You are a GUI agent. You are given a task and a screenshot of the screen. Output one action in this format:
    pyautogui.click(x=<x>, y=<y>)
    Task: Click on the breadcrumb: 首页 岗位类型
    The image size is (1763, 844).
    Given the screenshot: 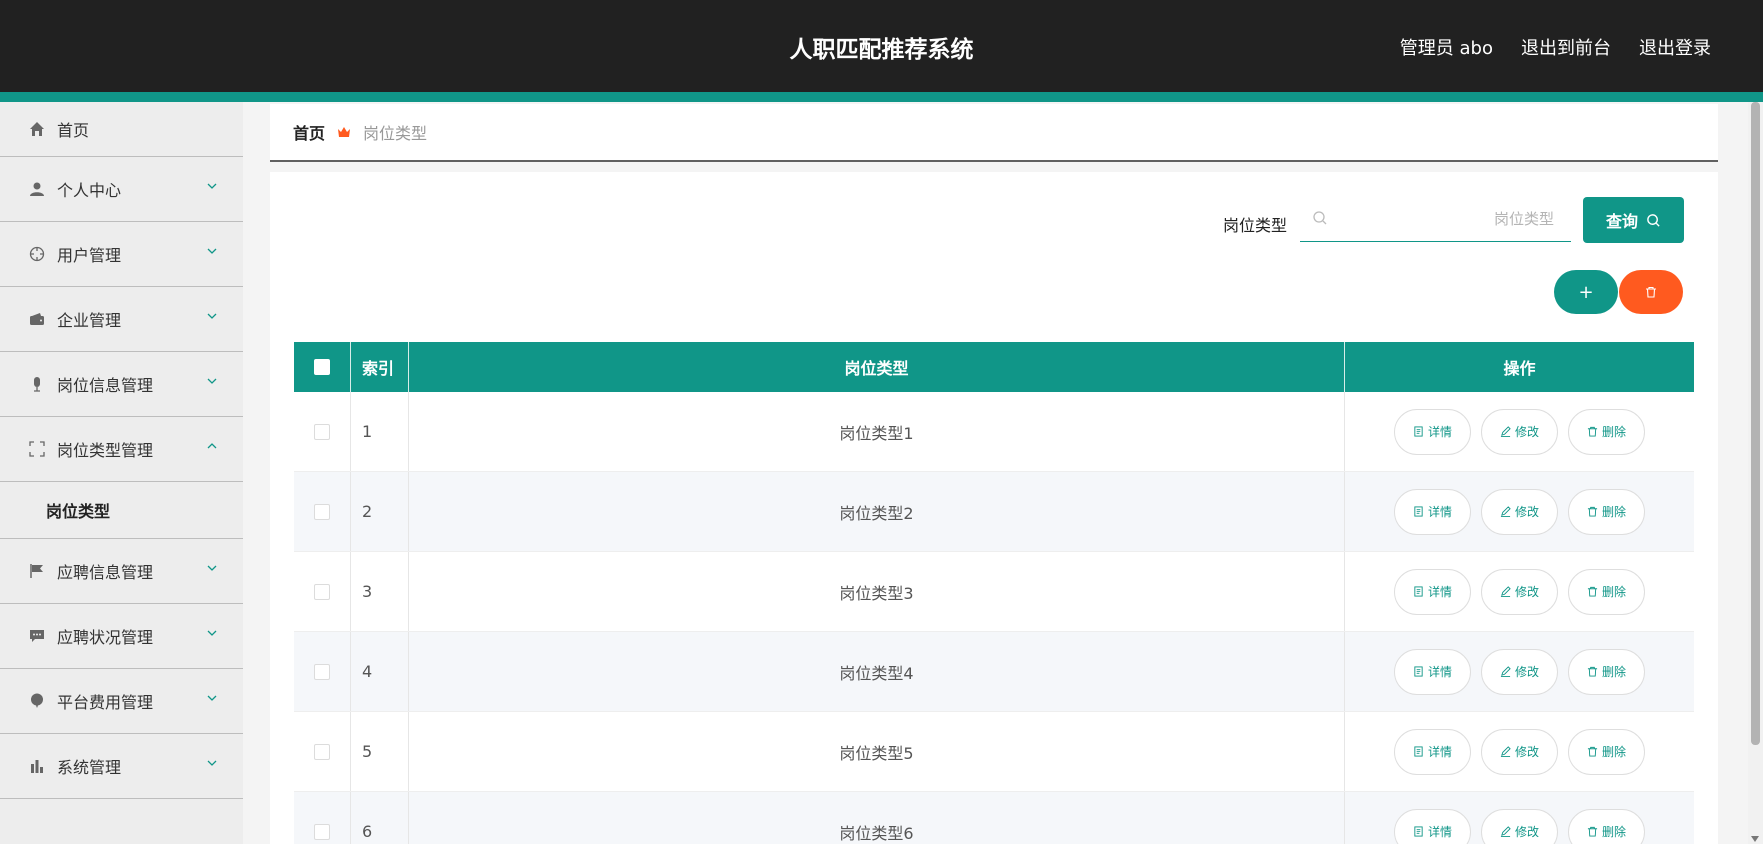 What is the action you would take?
    pyautogui.click(x=994, y=133)
    